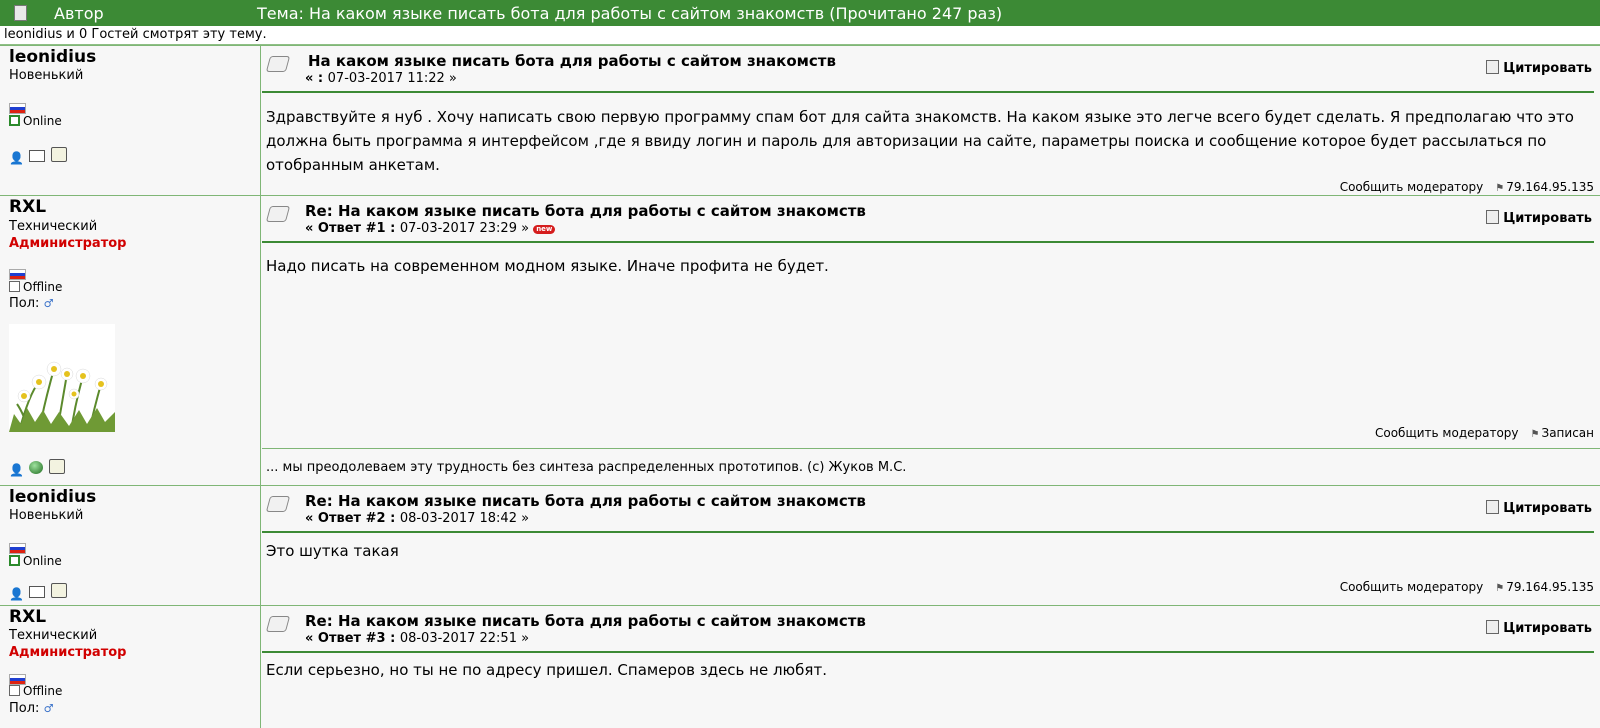 The height and width of the screenshot is (728, 1600). What do you see at coordinates (20, 13) in the screenshot?
I see `topic-document-icon` at bounding box center [20, 13].